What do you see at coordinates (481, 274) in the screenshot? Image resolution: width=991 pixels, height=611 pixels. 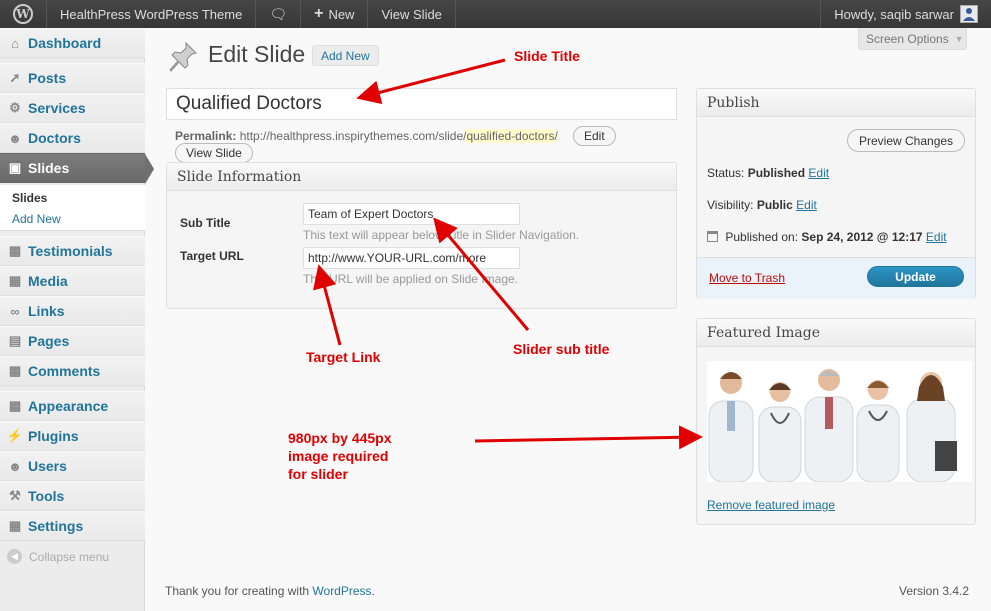 I see `slider-sub-title-arrow` at bounding box center [481, 274].